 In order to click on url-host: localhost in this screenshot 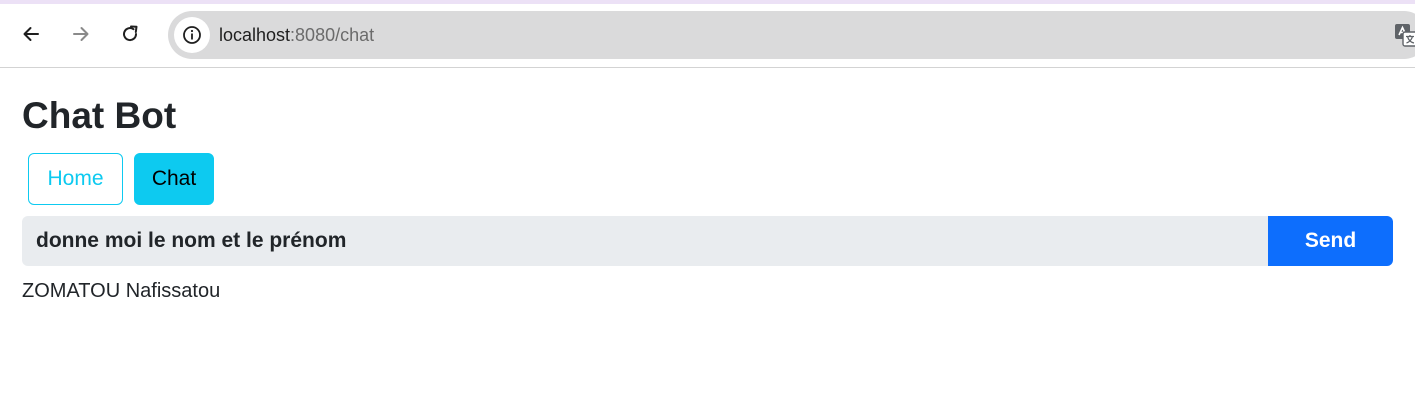, I will do `click(255, 35)`.